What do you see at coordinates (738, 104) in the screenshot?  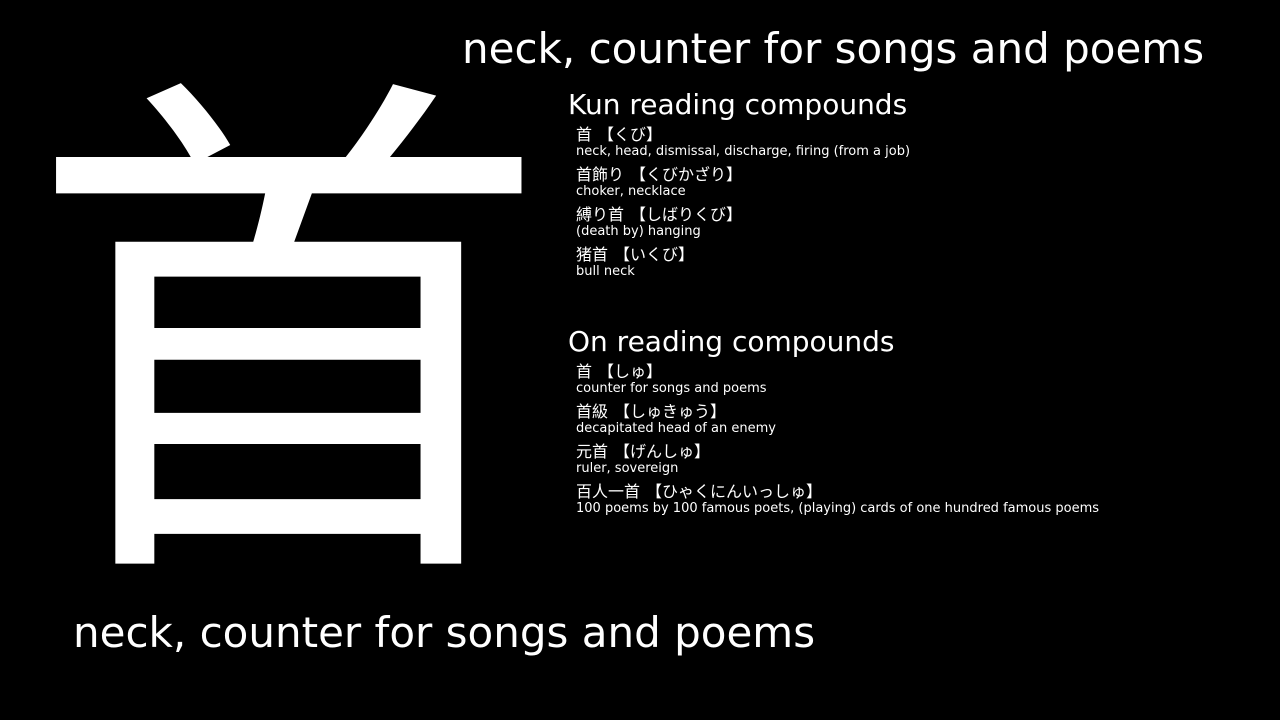 I see `kun-section-title: Kun reading compounds` at bounding box center [738, 104].